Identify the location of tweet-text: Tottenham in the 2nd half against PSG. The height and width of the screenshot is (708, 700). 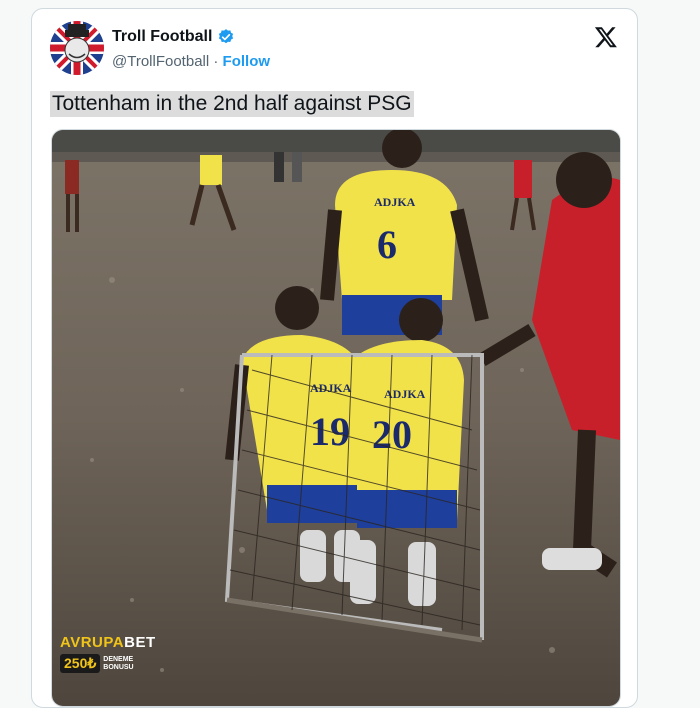
(232, 104).